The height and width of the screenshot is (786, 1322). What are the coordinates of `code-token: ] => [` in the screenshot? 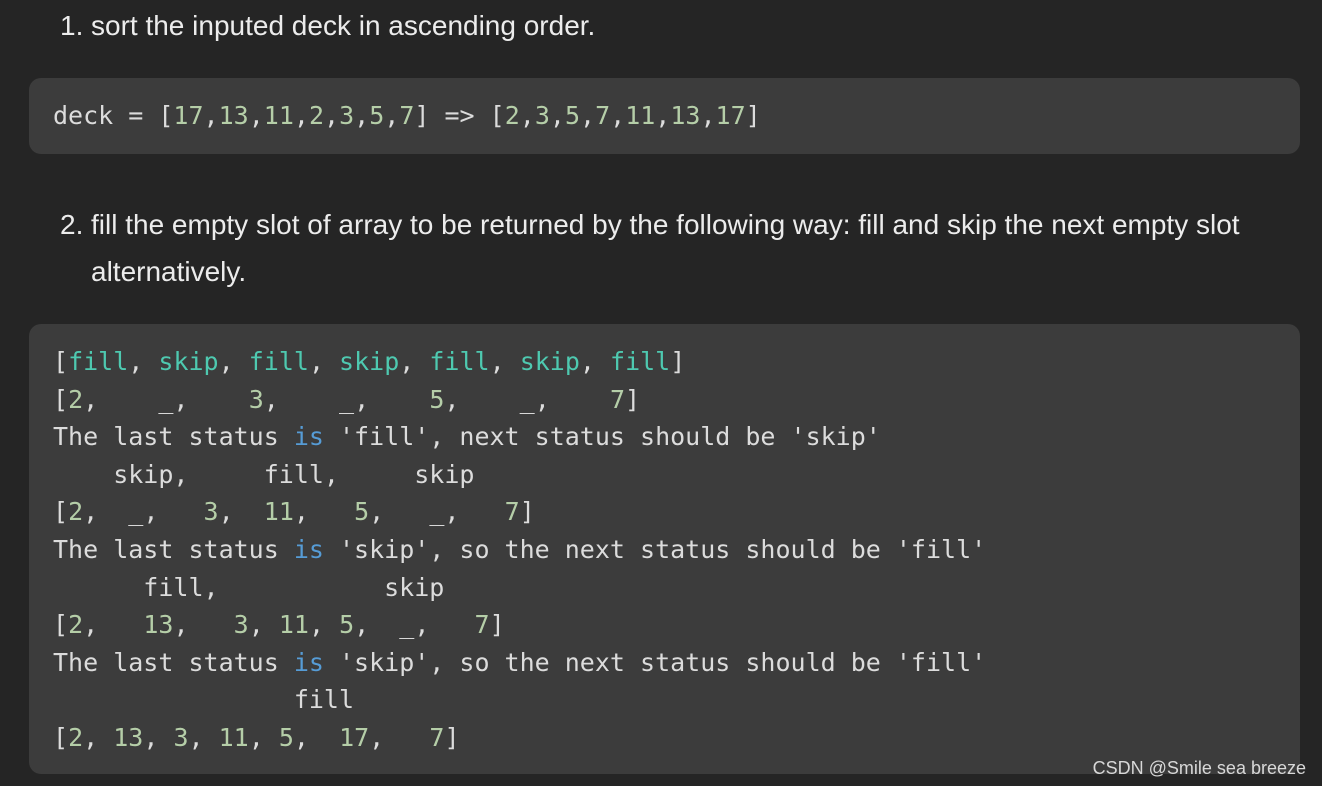 It's located at (459, 115).